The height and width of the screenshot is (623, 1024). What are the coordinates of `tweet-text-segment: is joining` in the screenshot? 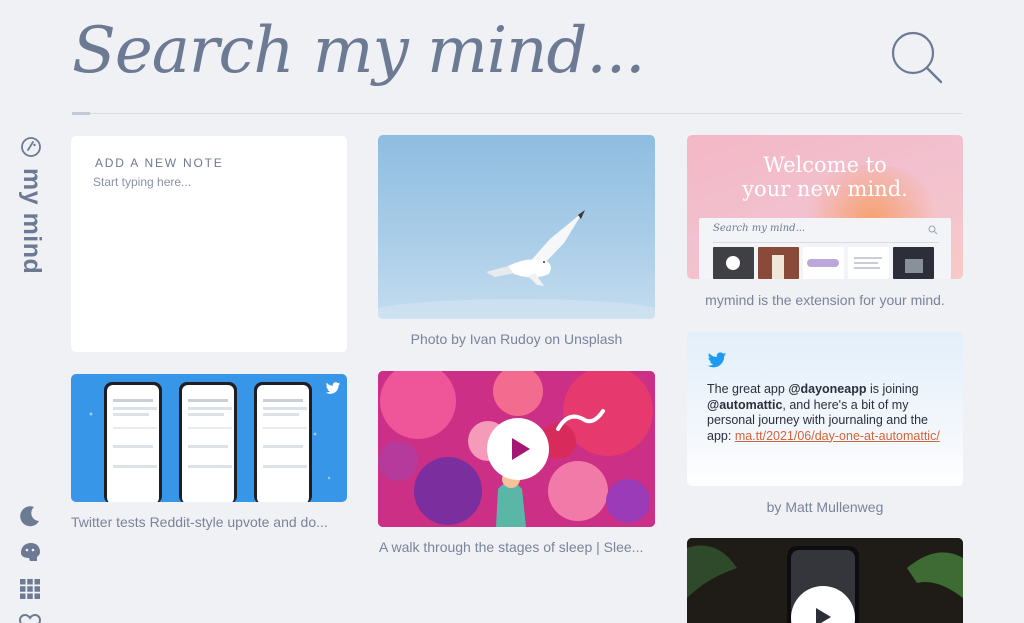 It's located at (892, 389).